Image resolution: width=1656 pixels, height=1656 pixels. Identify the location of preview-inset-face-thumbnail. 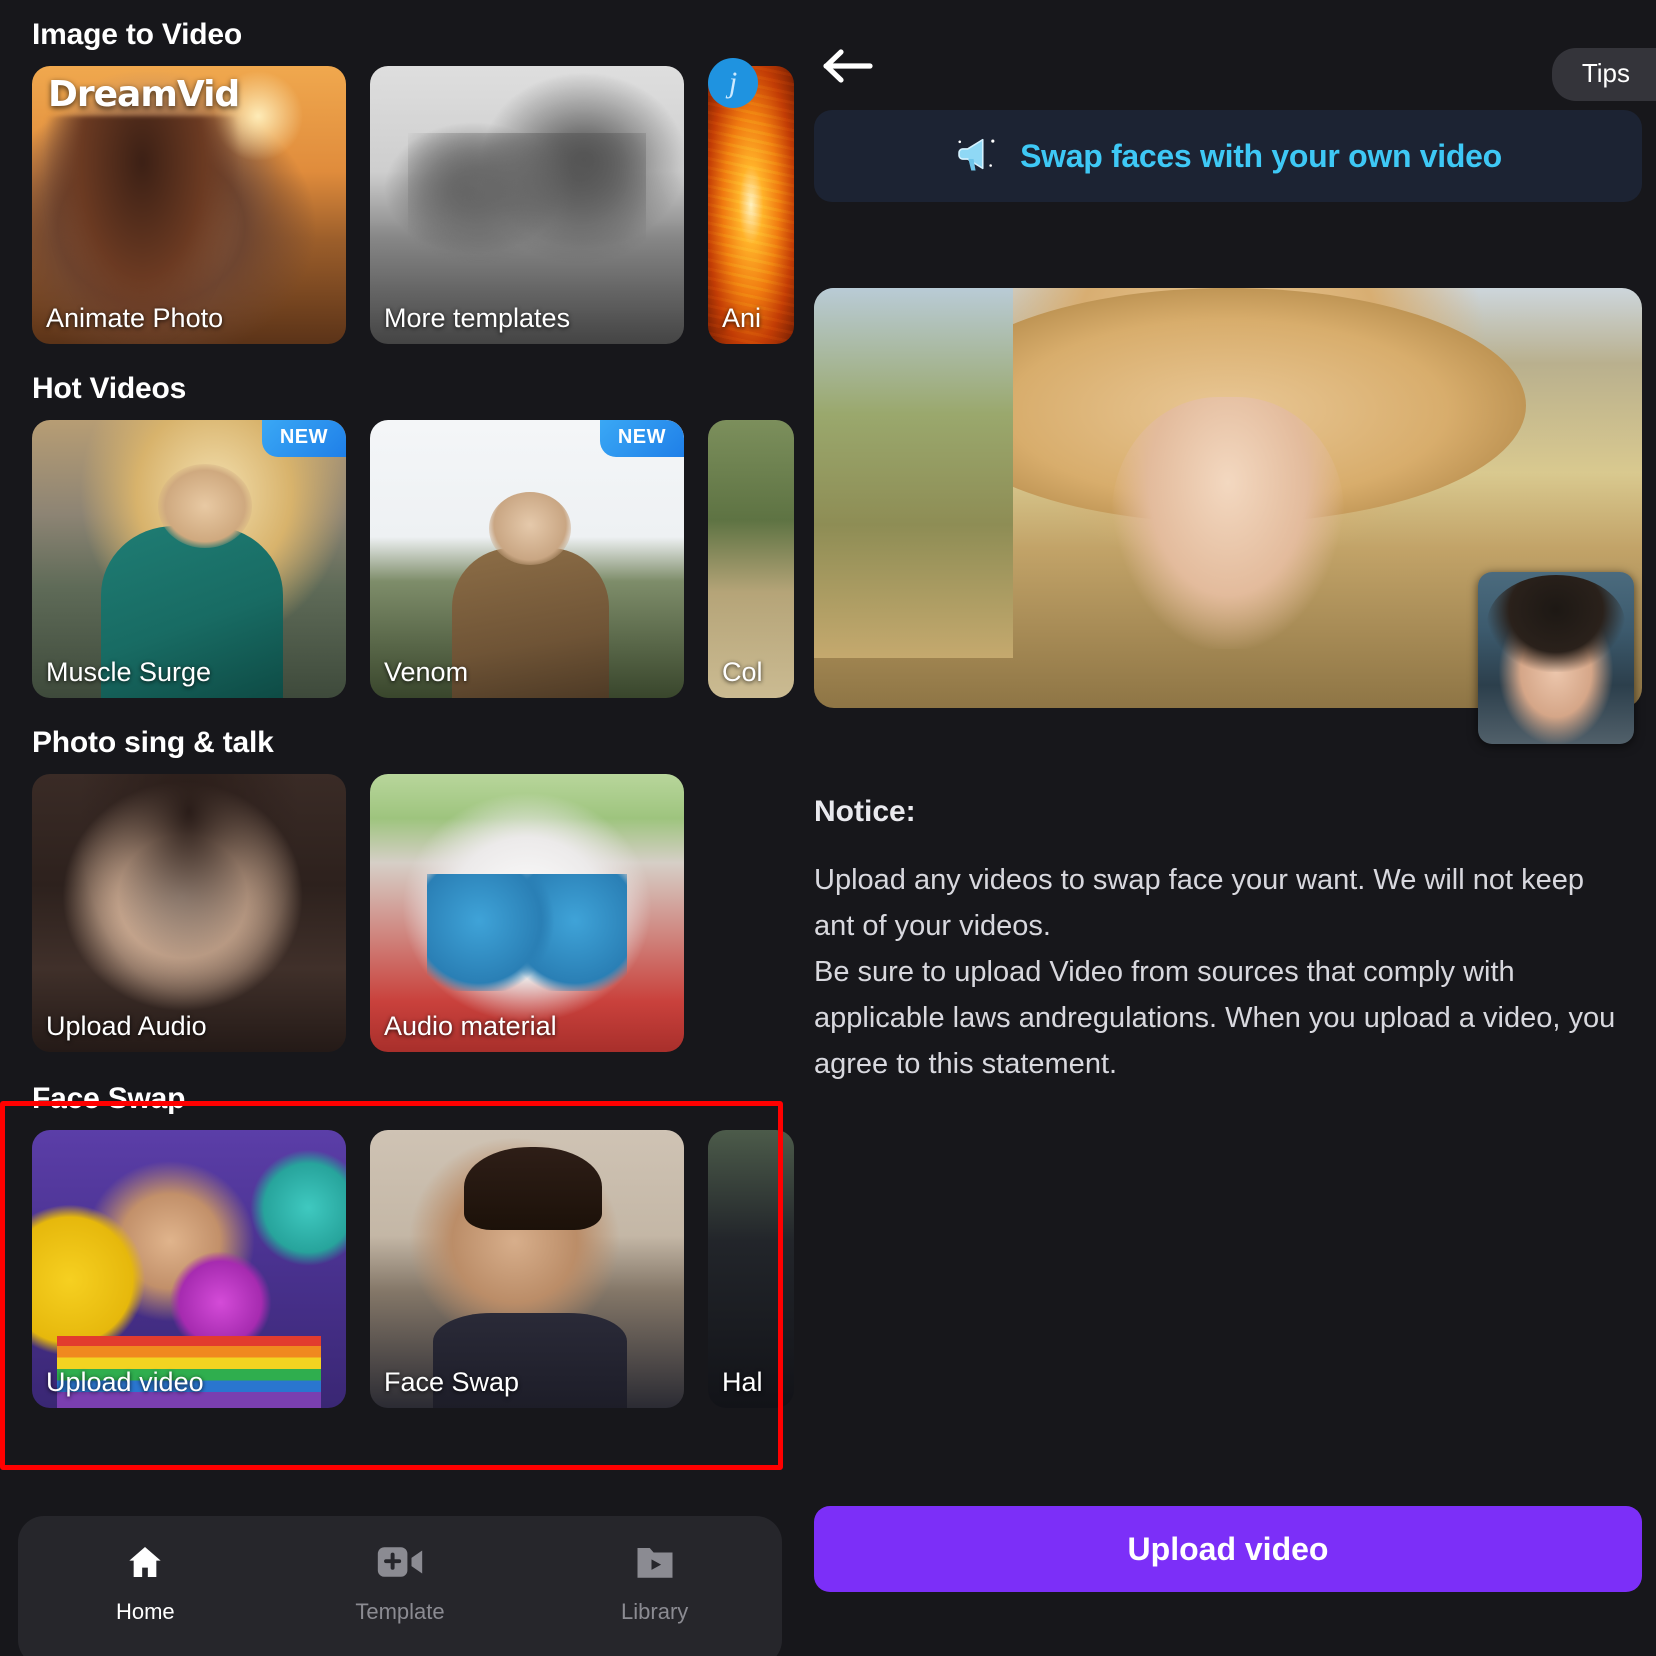
(1556, 658).